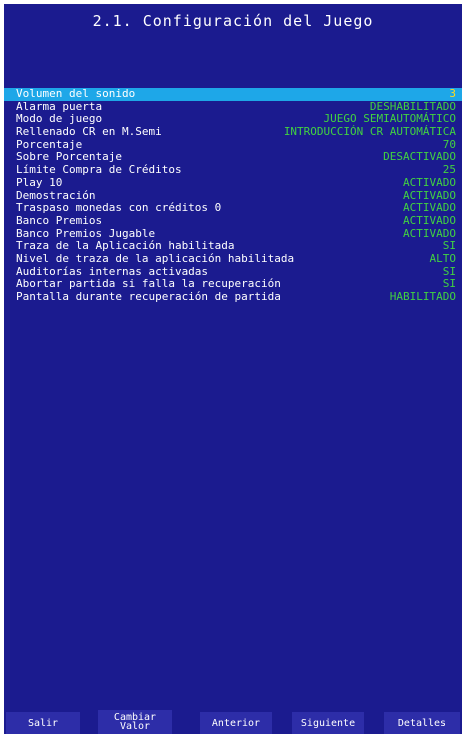 This screenshot has height=734, width=465. What do you see at coordinates (443, 258) in the screenshot?
I see `setting-value: ALTO` at bounding box center [443, 258].